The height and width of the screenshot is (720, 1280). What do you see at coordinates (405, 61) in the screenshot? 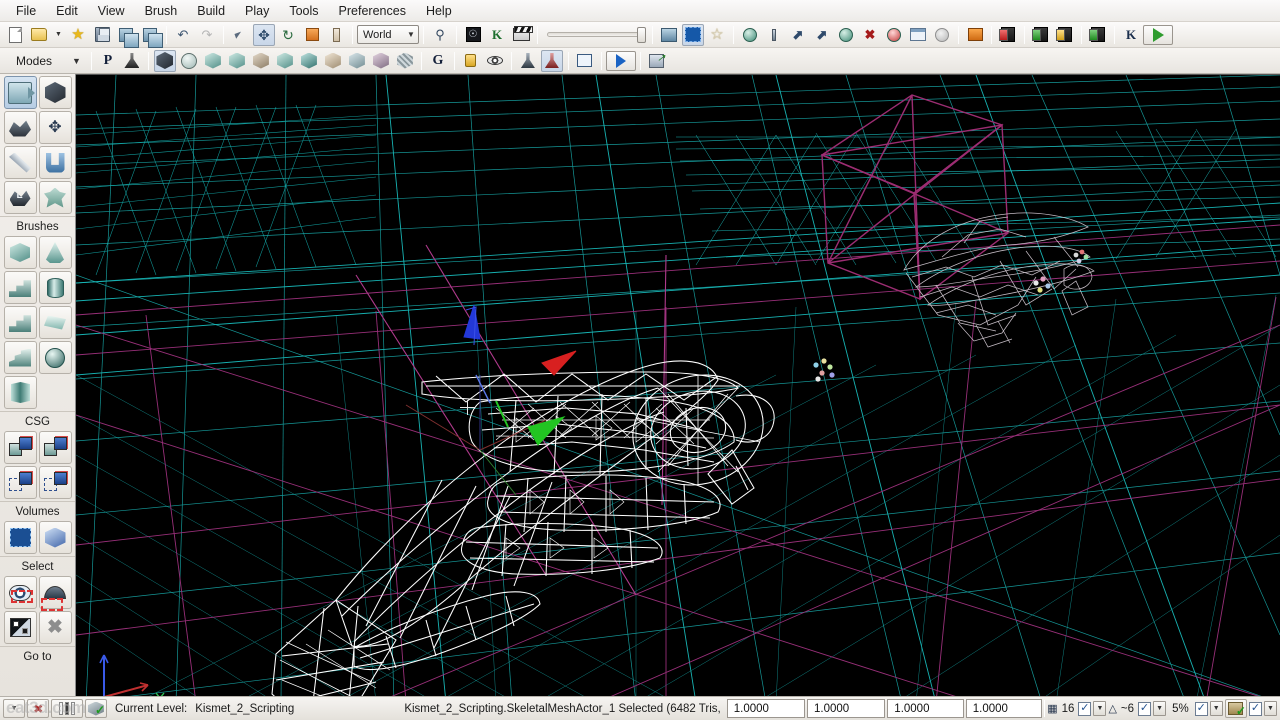
I see `geometry-textured-icon` at bounding box center [405, 61].